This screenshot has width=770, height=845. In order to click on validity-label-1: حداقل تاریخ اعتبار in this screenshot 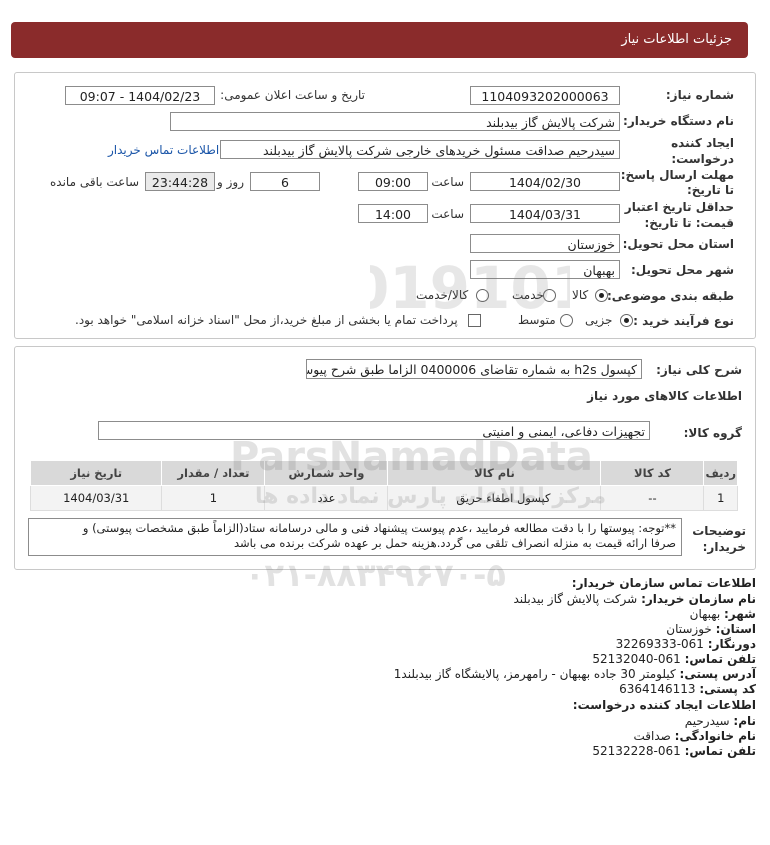, I will do `click(679, 207)`.